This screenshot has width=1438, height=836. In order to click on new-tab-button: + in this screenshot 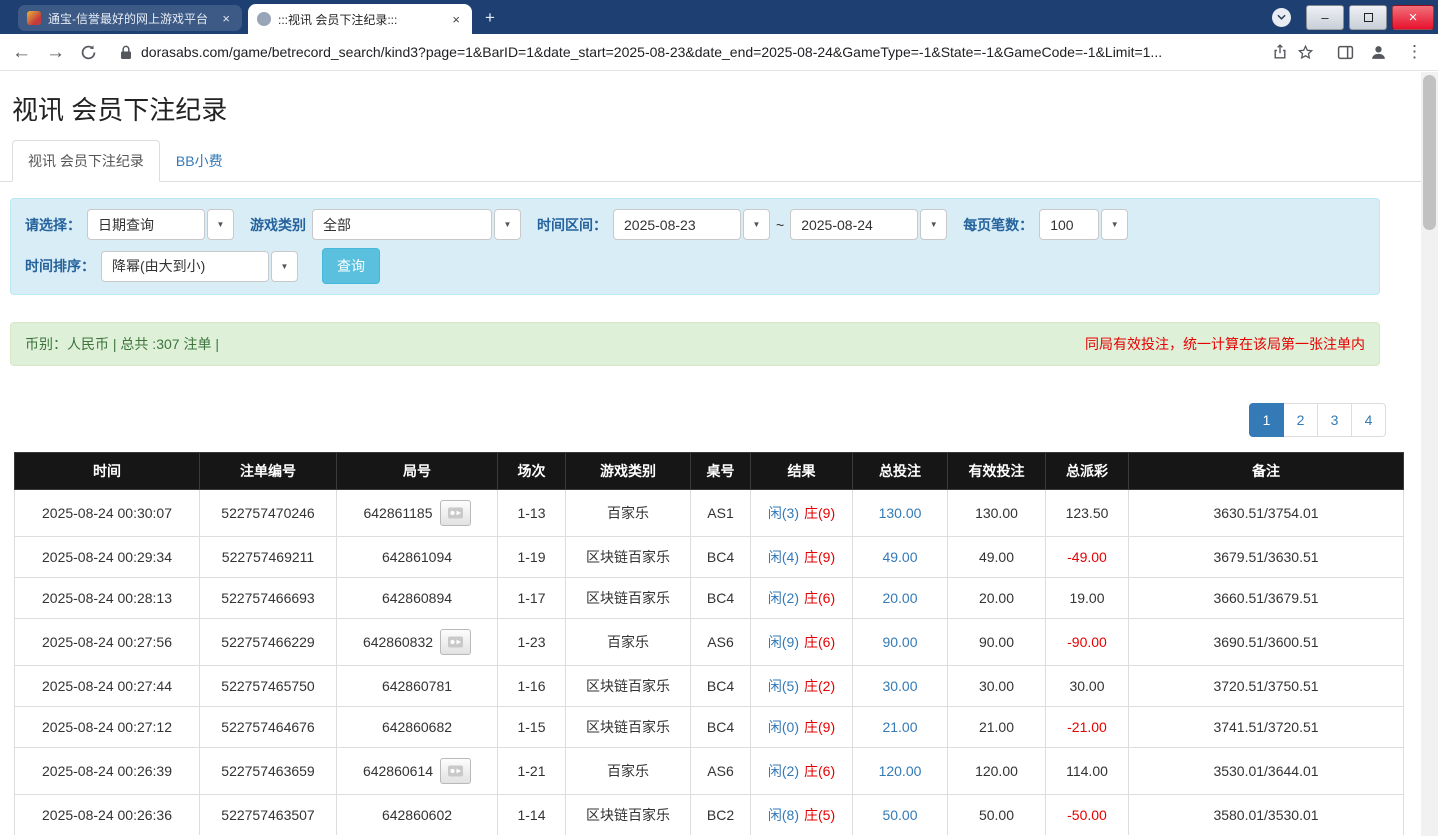, I will do `click(490, 18)`.